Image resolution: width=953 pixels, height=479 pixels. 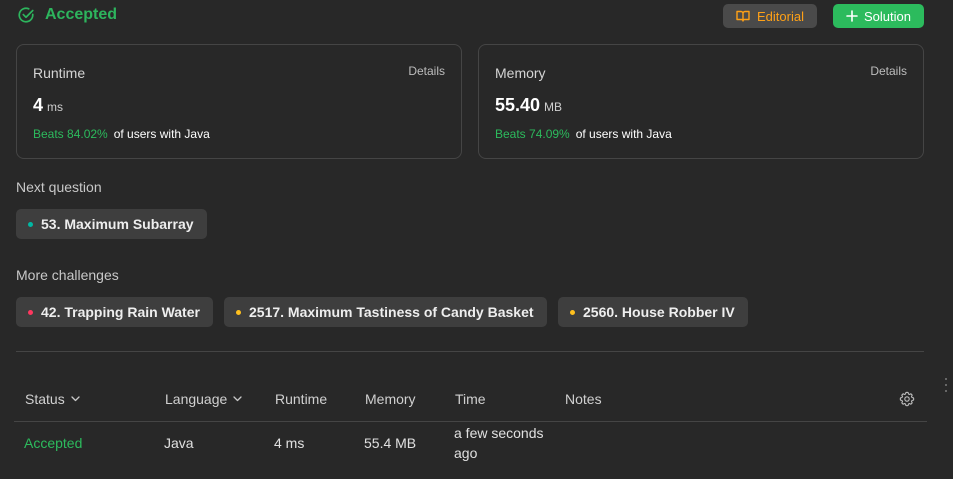 I want to click on time-column-header: Time, so click(x=470, y=399).